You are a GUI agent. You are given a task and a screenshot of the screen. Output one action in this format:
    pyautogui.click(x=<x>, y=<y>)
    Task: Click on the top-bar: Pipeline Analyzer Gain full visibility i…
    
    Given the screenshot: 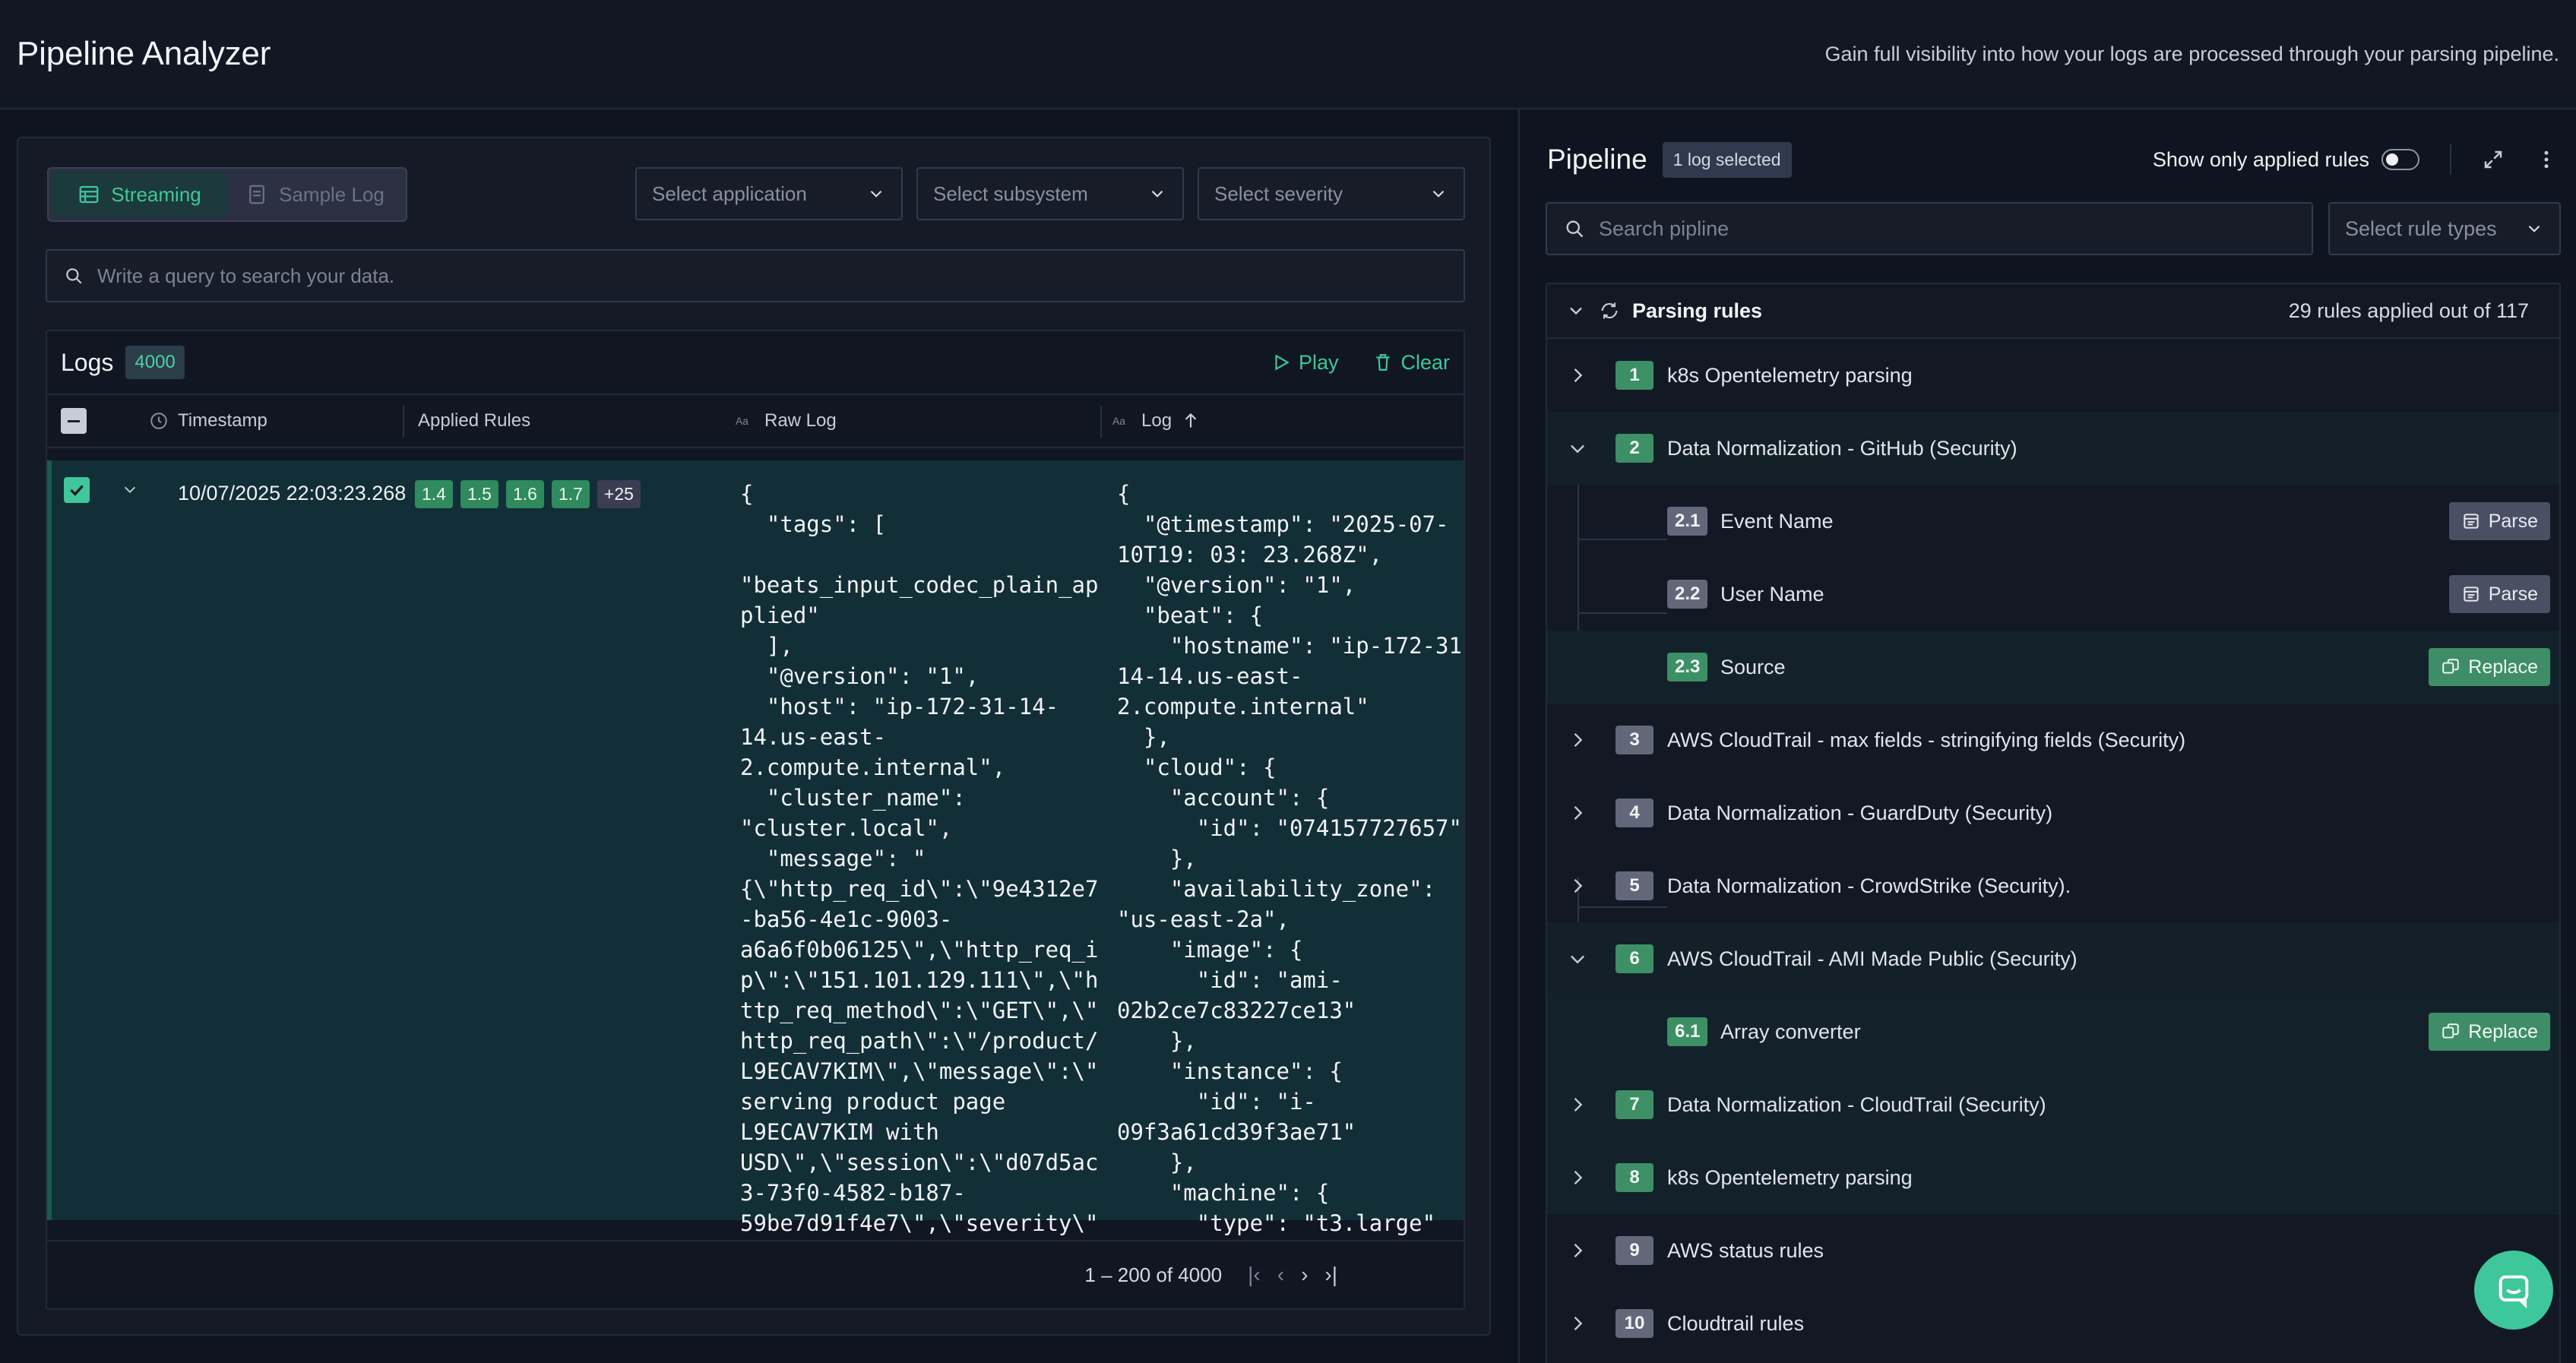 What is the action you would take?
    pyautogui.click(x=1288, y=55)
    